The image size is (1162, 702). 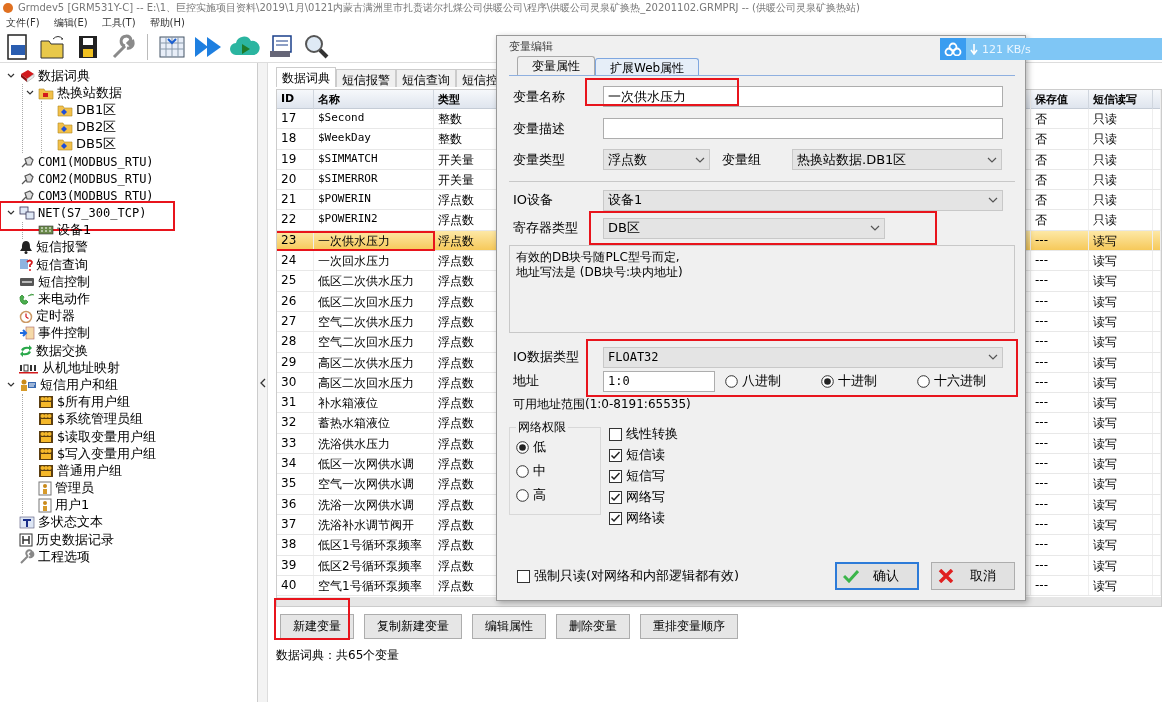 What do you see at coordinates (374, 403) in the screenshot?
I see `table-cell: 补水箱液位` at bounding box center [374, 403].